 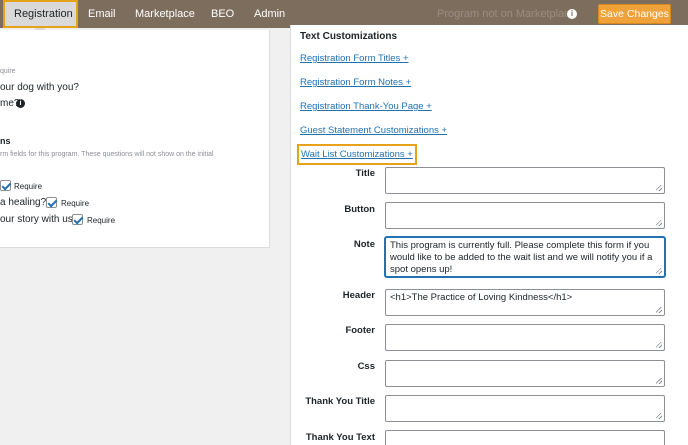 I want to click on header-textarea: <h1>The Practice of Loving Kindness</h1>, so click(x=525, y=302).